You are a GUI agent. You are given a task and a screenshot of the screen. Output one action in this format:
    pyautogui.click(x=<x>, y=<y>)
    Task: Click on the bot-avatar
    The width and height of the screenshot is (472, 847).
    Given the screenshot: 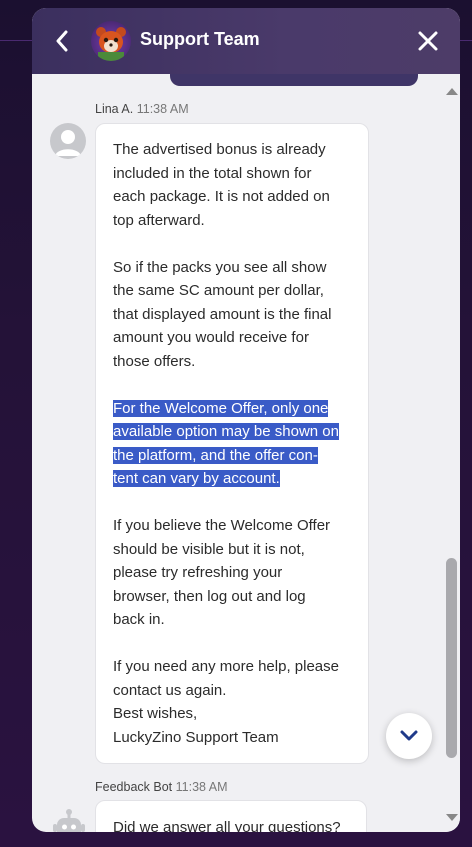 What is the action you would take?
    pyautogui.click(x=69, y=820)
    